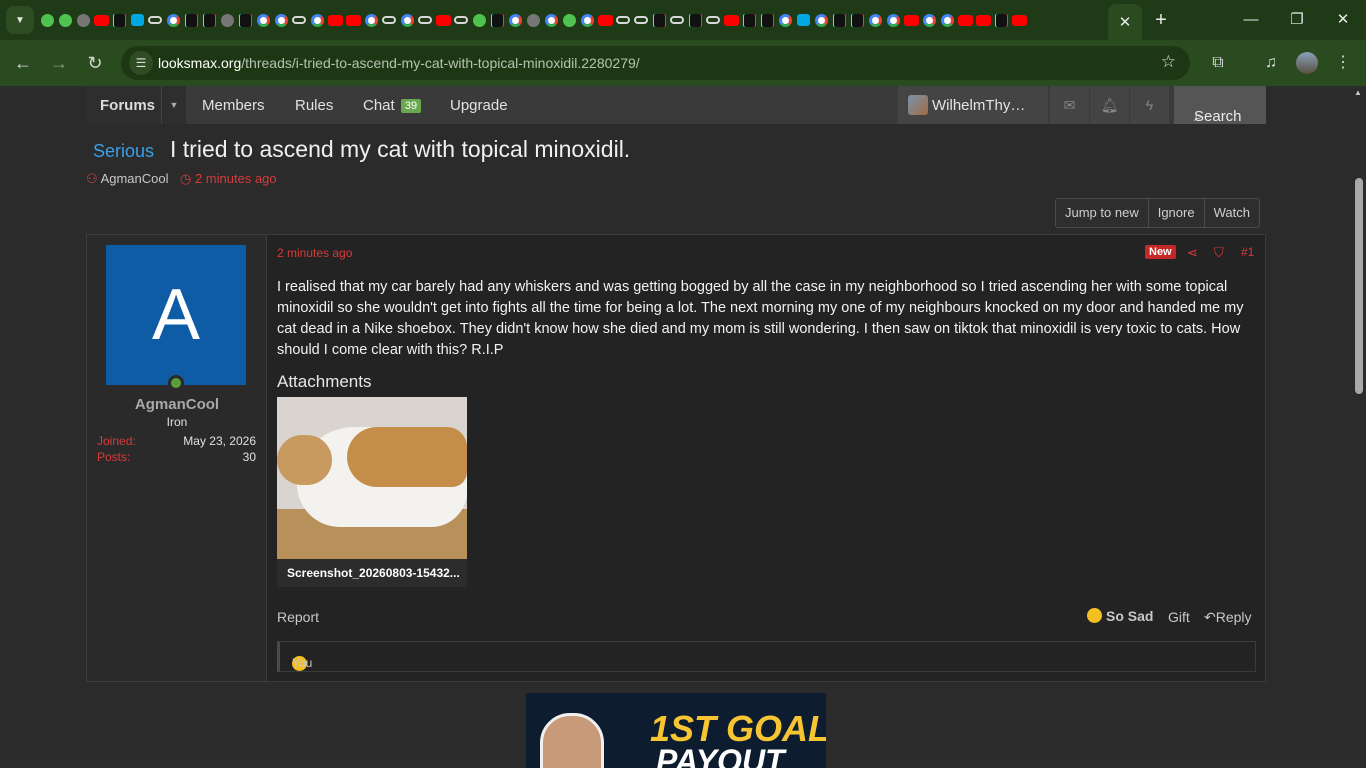 This screenshot has width=1366, height=768. What do you see at coordinates (766, 656) in the screenshot?
I see `reactions-bar: You` at bounding box center [766, 656].